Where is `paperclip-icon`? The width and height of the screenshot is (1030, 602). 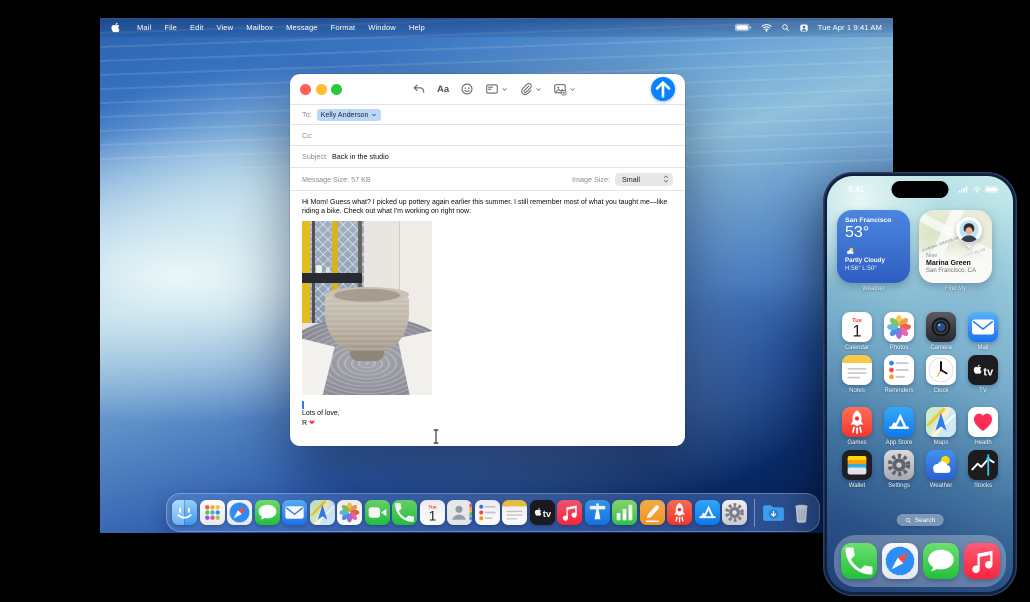 paperclip-icon is located at coordinates (526, 89).